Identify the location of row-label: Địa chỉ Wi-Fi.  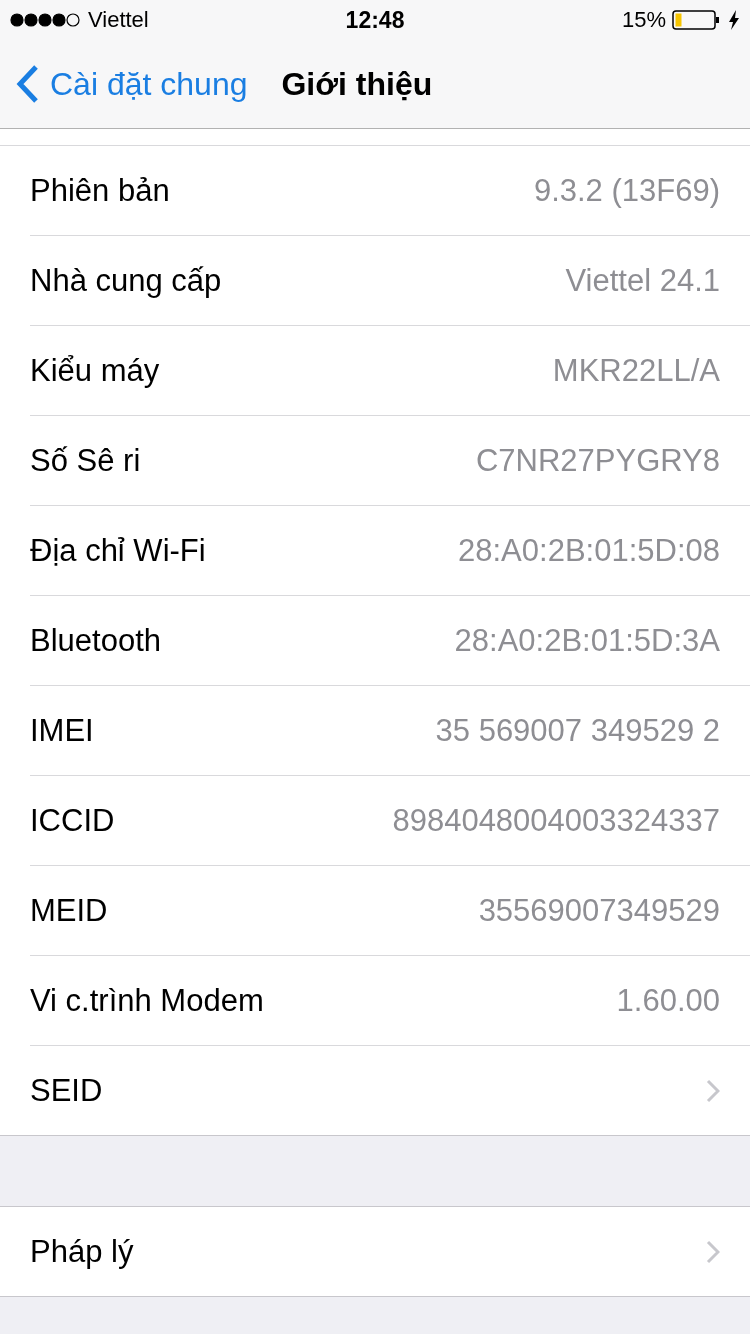
(118, 550).